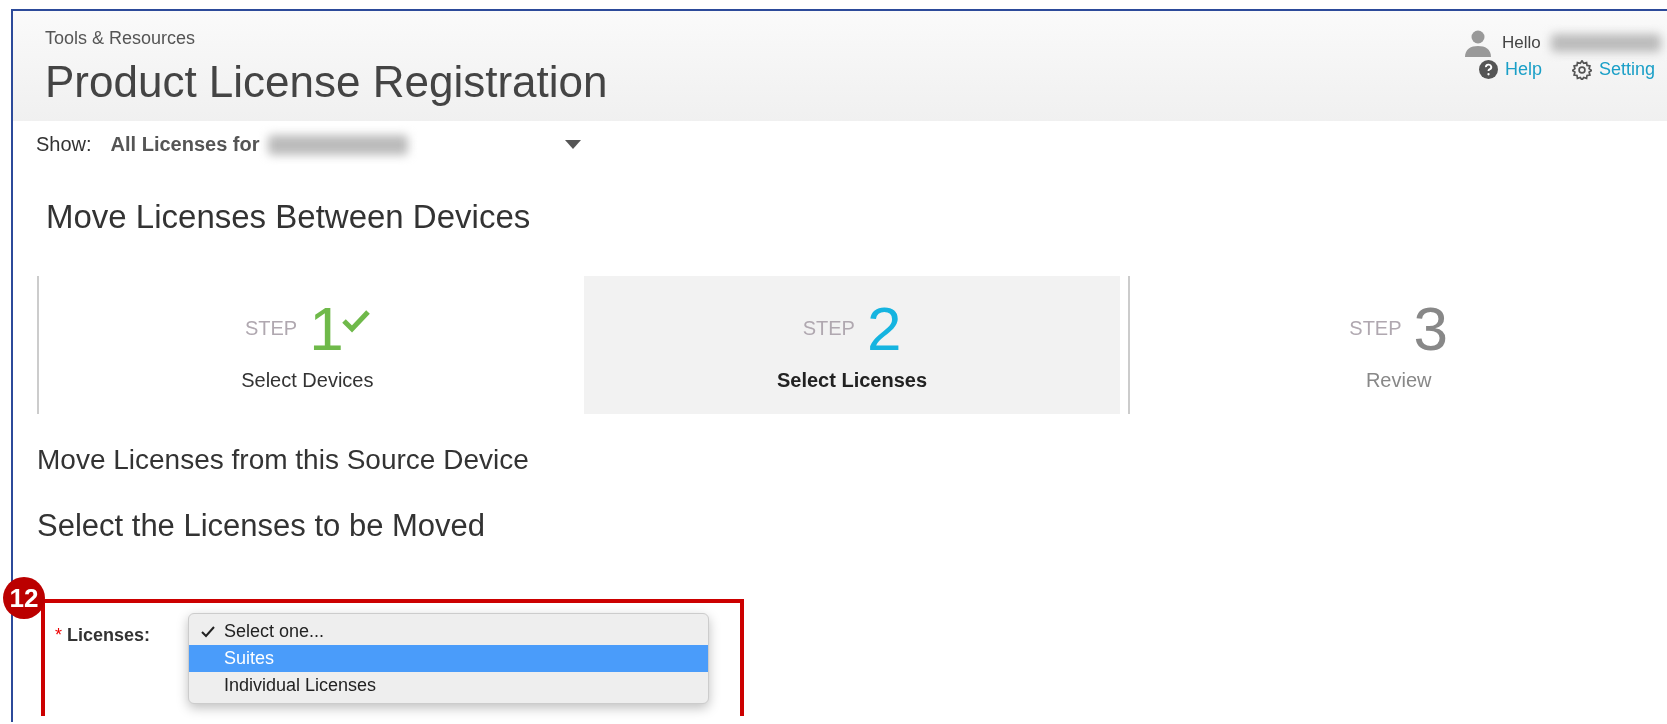 This screenshot has height=724, width=1667. What do you see at coordinates (884, 328) in the screenshot?
I see `step-number: 2` at bounding box center [884, 328].